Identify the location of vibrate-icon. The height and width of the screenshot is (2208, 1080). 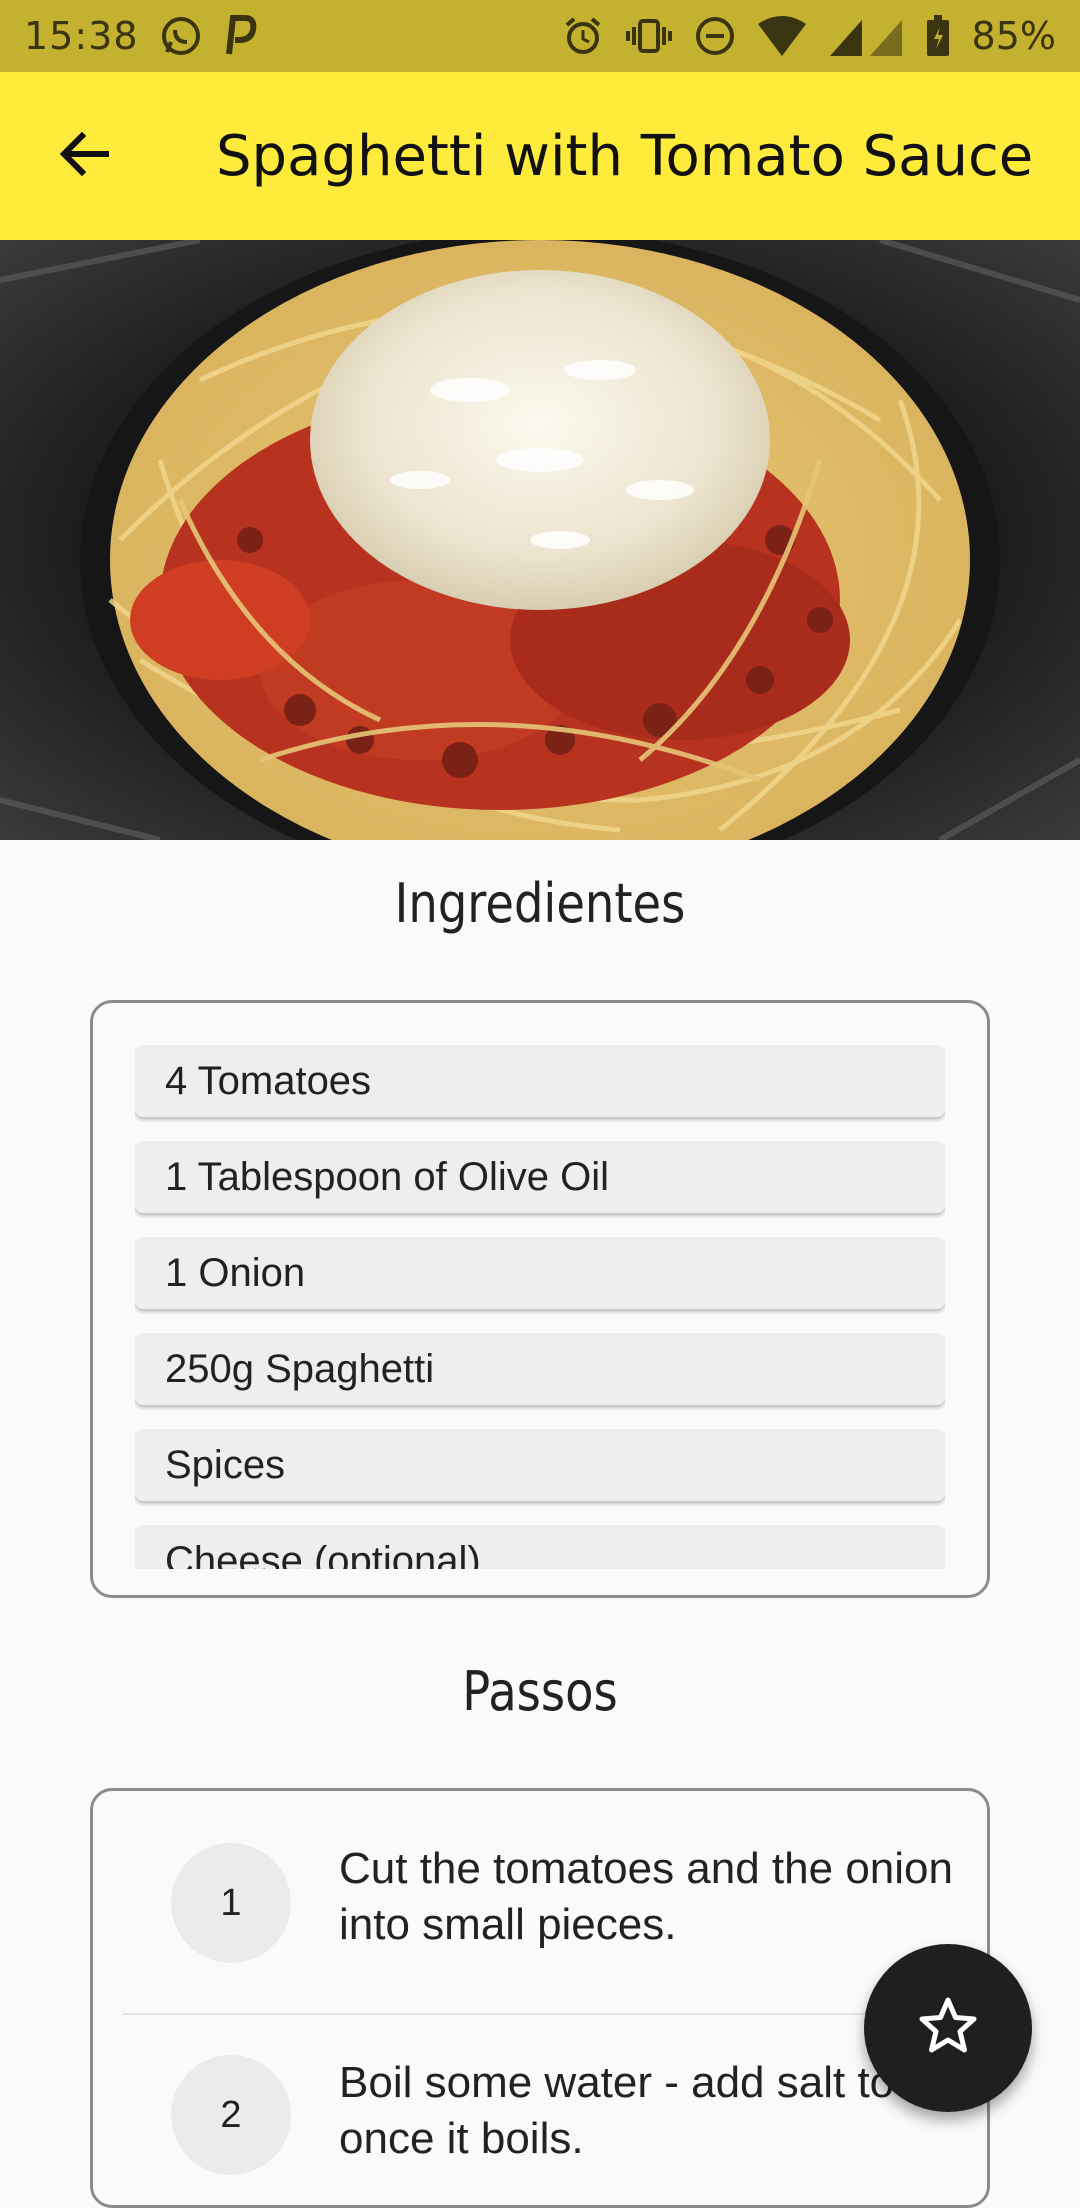
(648, 36).